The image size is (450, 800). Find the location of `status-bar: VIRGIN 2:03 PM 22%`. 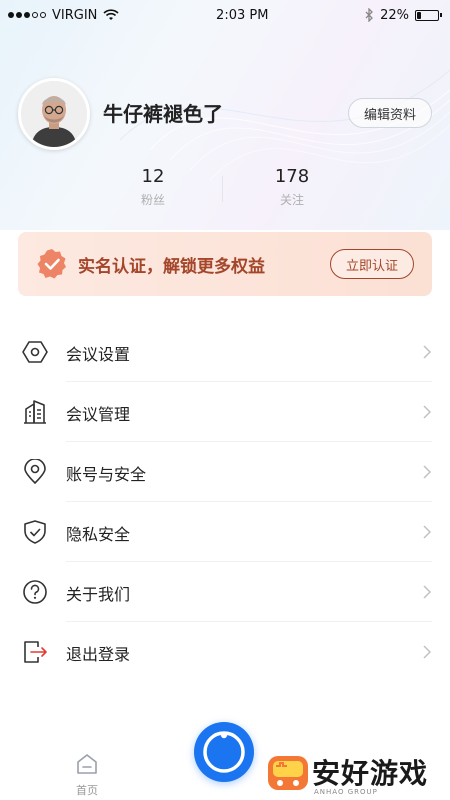

status-bar: VIRGIN 2:03 PM 22% is located at coordinates (225, 15).